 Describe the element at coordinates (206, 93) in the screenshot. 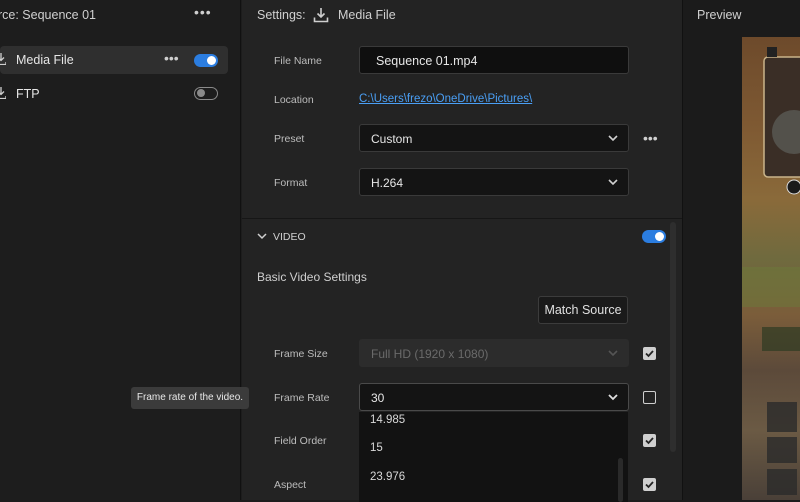

I see `ftp-toggle` at that location.